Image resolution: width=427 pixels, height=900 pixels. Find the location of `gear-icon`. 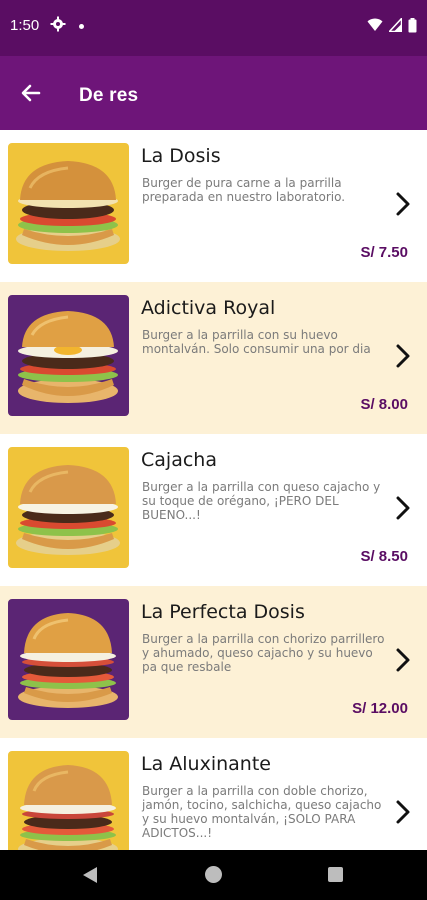

gear-icon is located at coordinates (58, 24).